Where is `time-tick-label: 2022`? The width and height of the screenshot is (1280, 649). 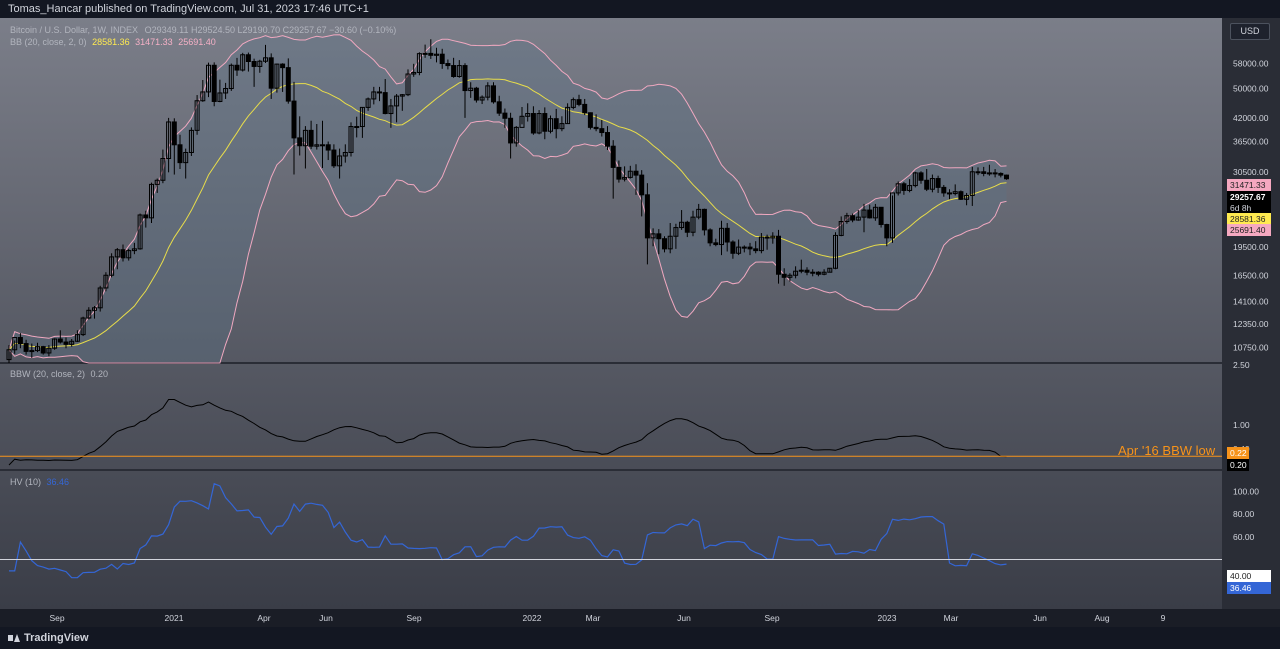
time-tick-label: 2022 is located at coordinates (532, 618).